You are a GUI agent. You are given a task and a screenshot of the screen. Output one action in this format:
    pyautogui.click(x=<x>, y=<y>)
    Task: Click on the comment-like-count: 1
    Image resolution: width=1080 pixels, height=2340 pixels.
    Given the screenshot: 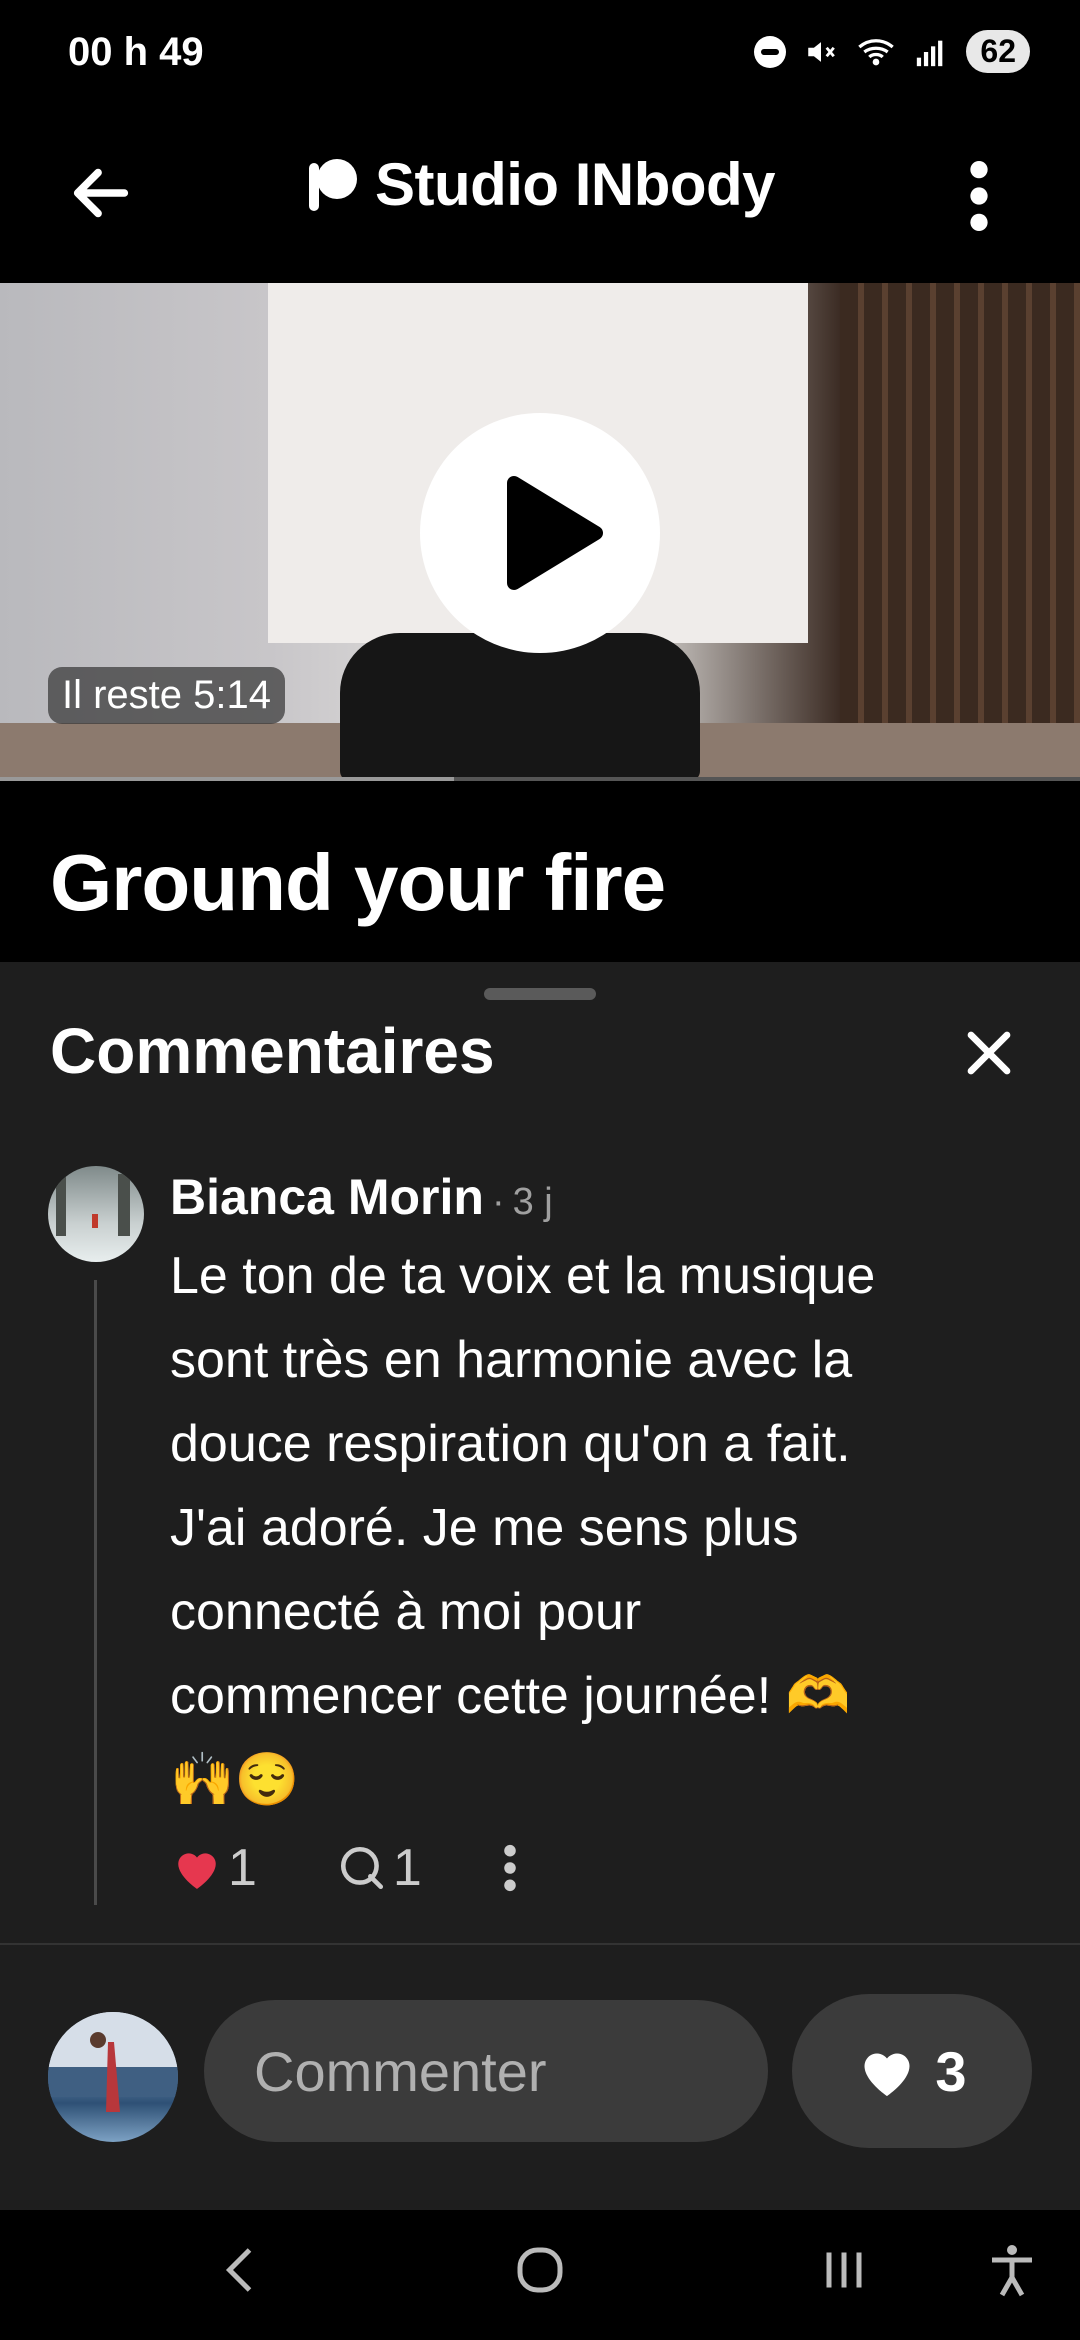 What is the action you would take?
    pyautogui.click(x=242, y=1868)
    